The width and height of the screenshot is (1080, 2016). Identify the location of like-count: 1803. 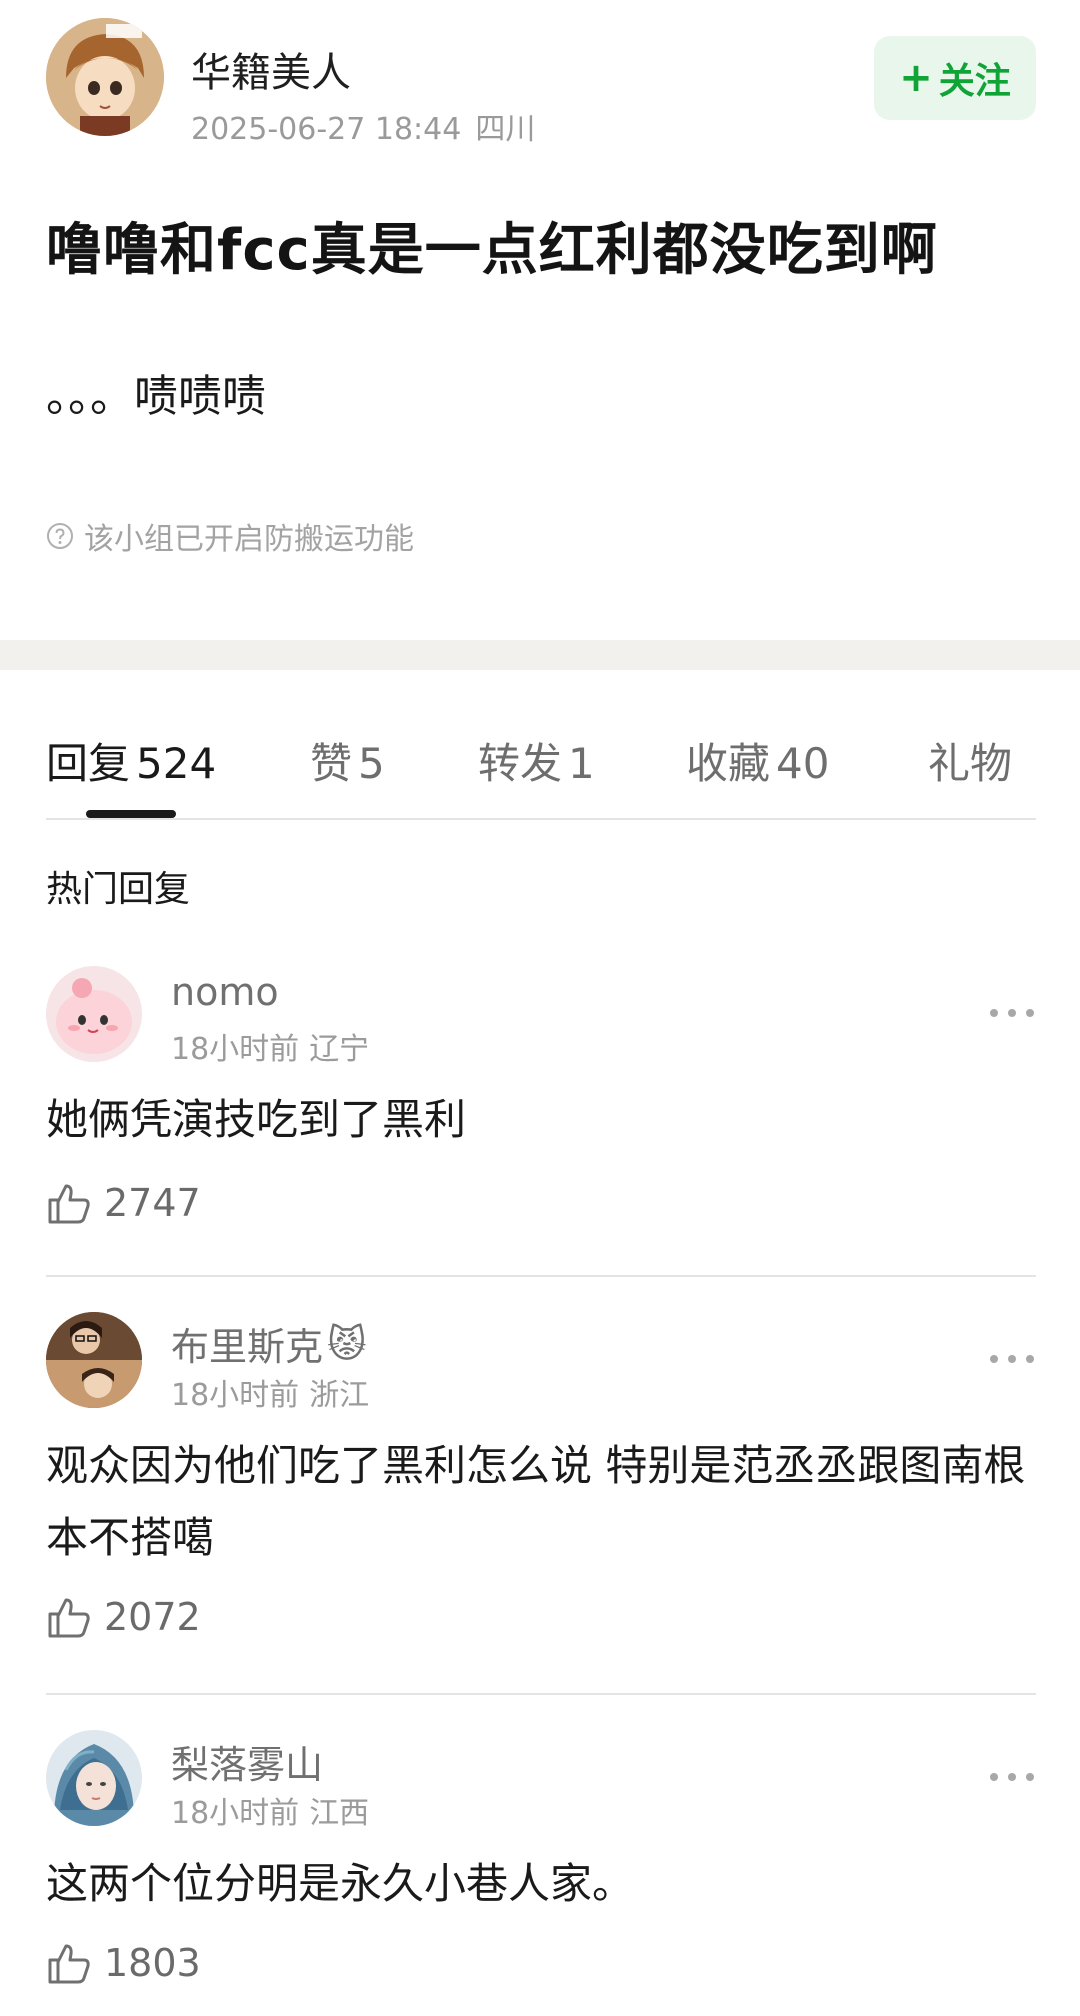
(152, 1963).